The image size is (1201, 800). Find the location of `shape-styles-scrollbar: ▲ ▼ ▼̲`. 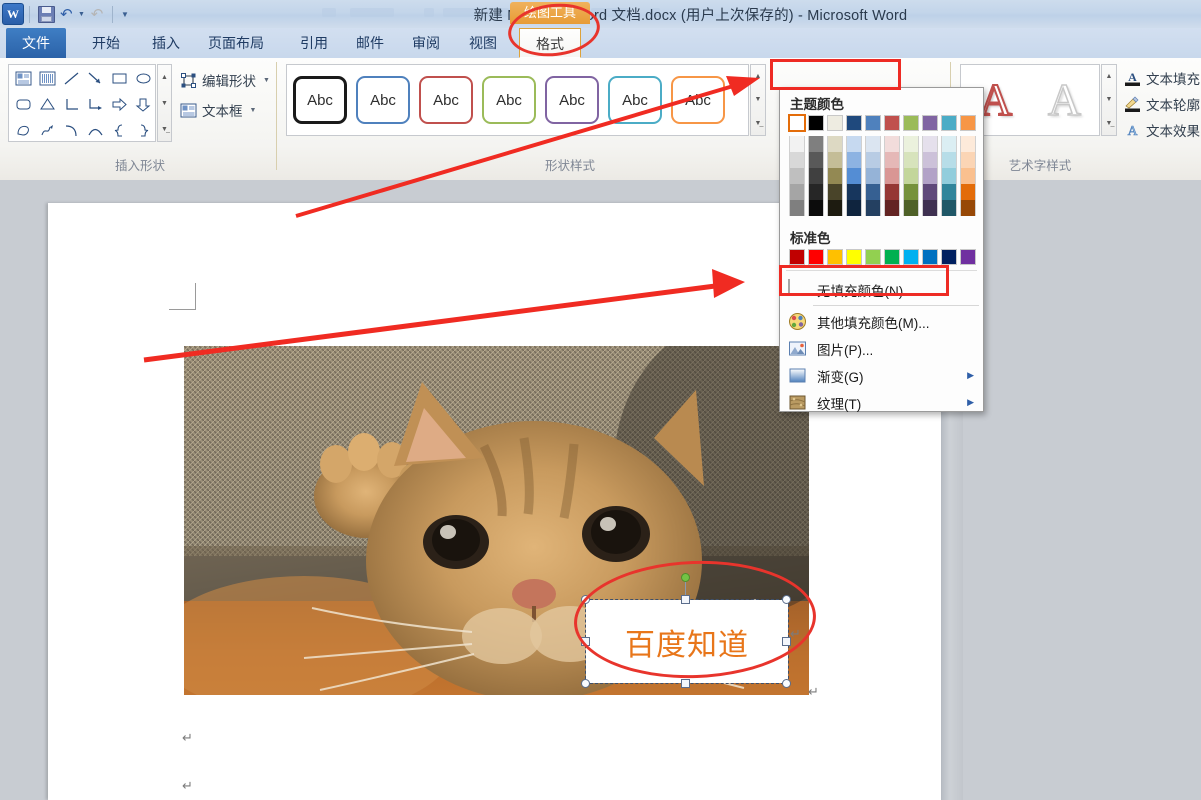

shape-styles-scrollbar: ▲ ▼ ▼̲ is located at coordinates (758, 100).